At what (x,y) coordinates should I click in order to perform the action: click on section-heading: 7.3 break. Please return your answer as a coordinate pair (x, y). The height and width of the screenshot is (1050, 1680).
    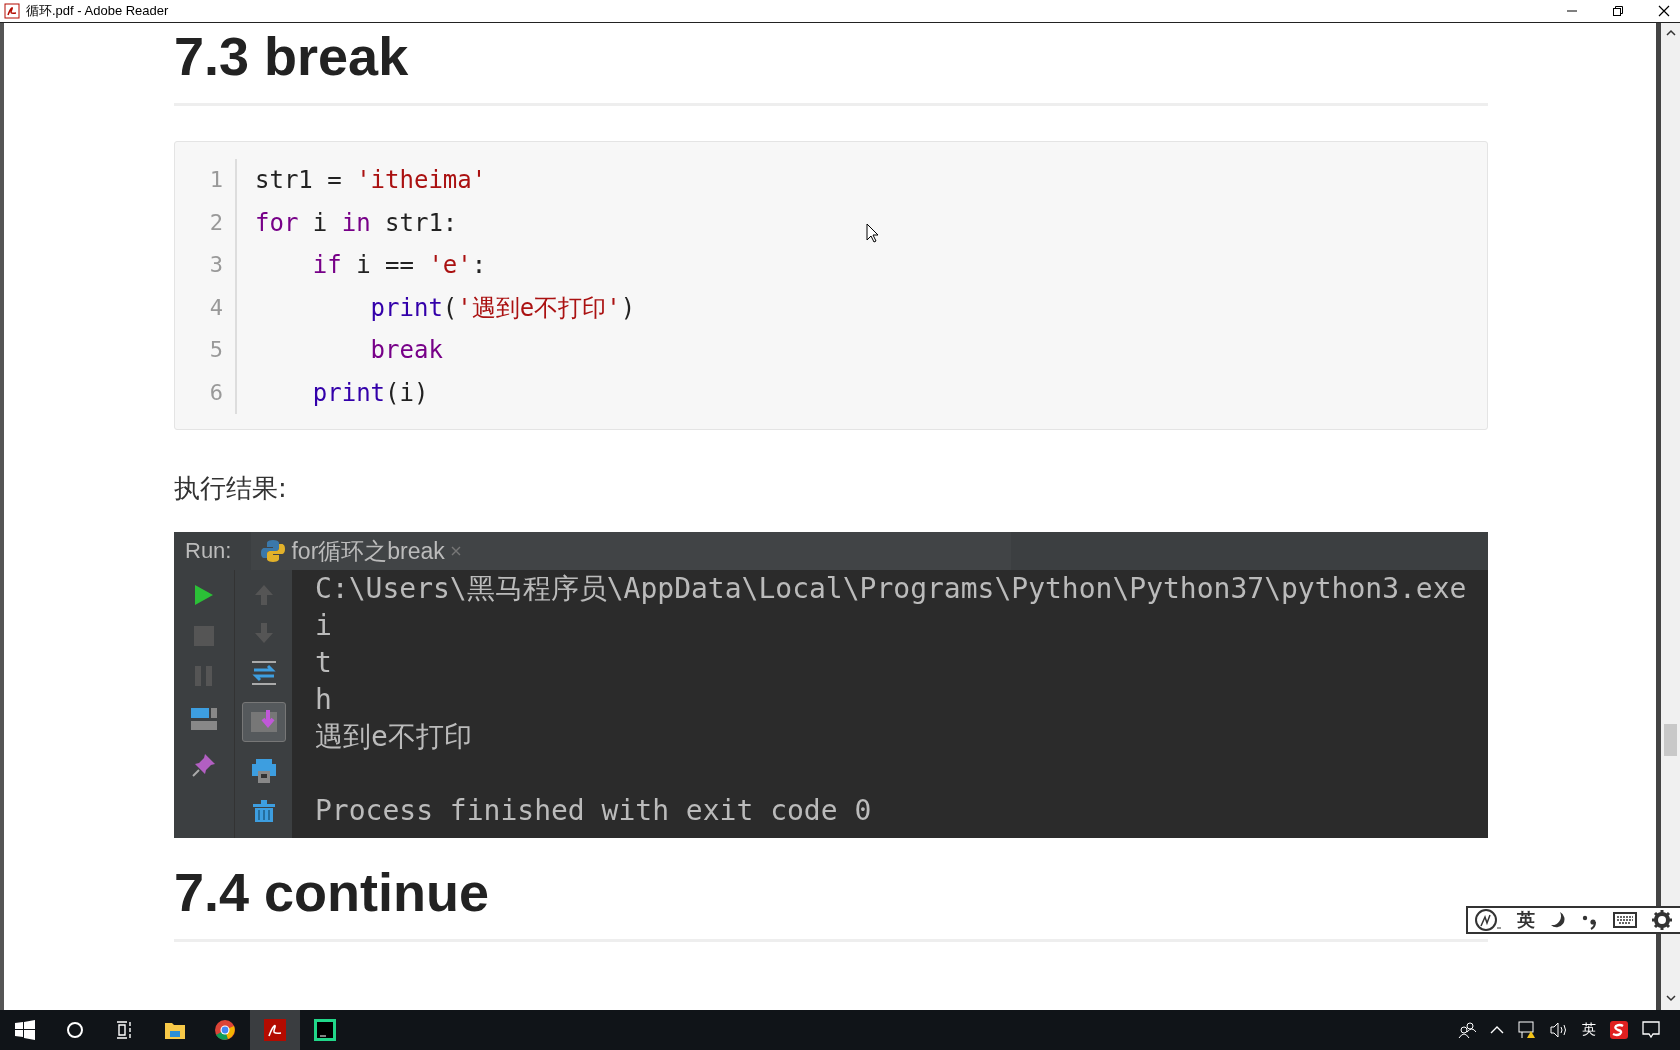
    Looking at the image, I should click on (292, 56).